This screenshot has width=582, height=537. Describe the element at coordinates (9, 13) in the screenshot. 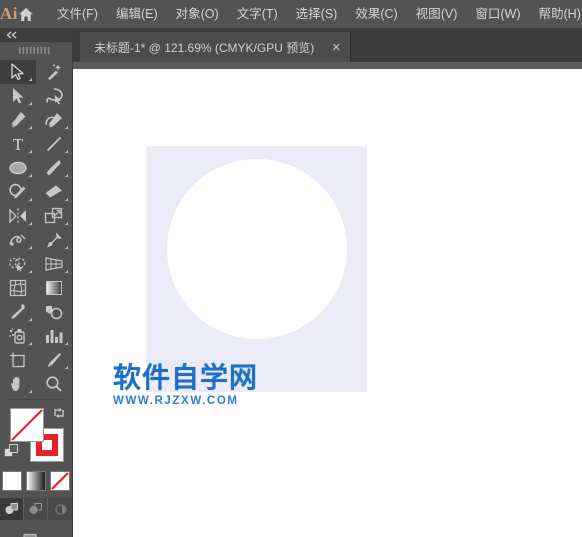

I see `ai-logo: Ai` at that location.